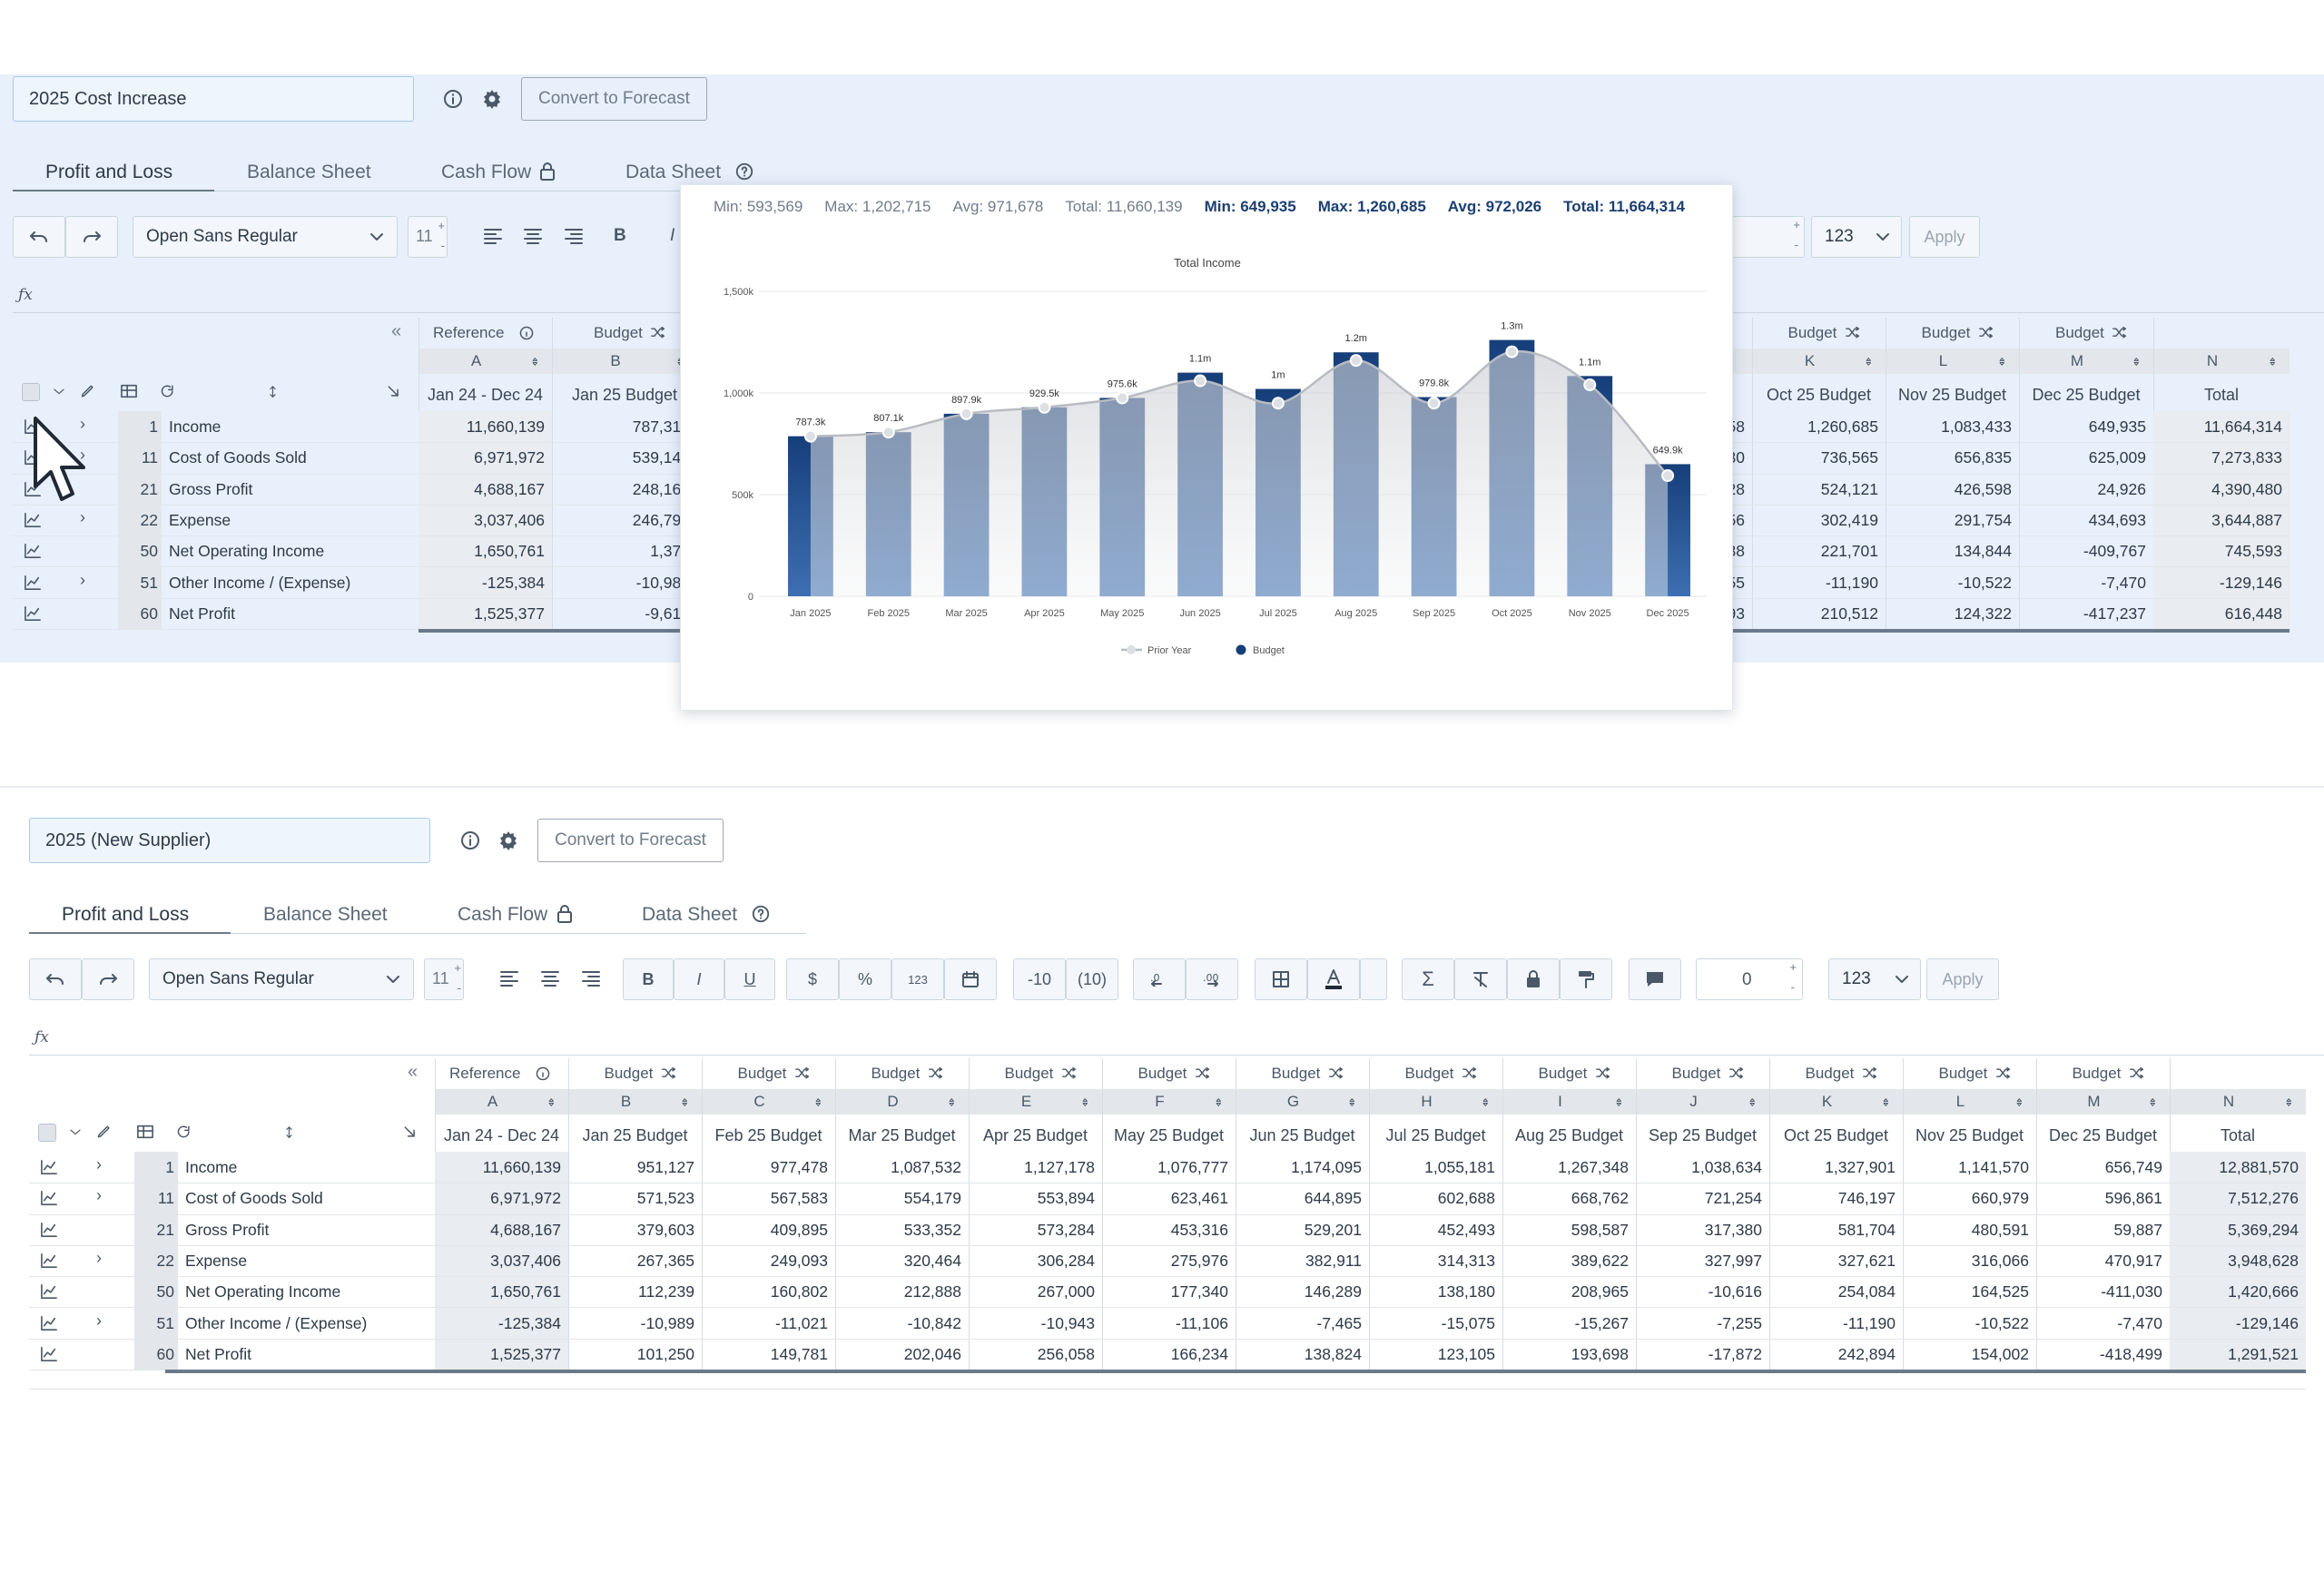  What do you see at coordinates (2086, 552) in the screenshot?
I see `table-cell: -409,767` at bounding box center [2086, 552].